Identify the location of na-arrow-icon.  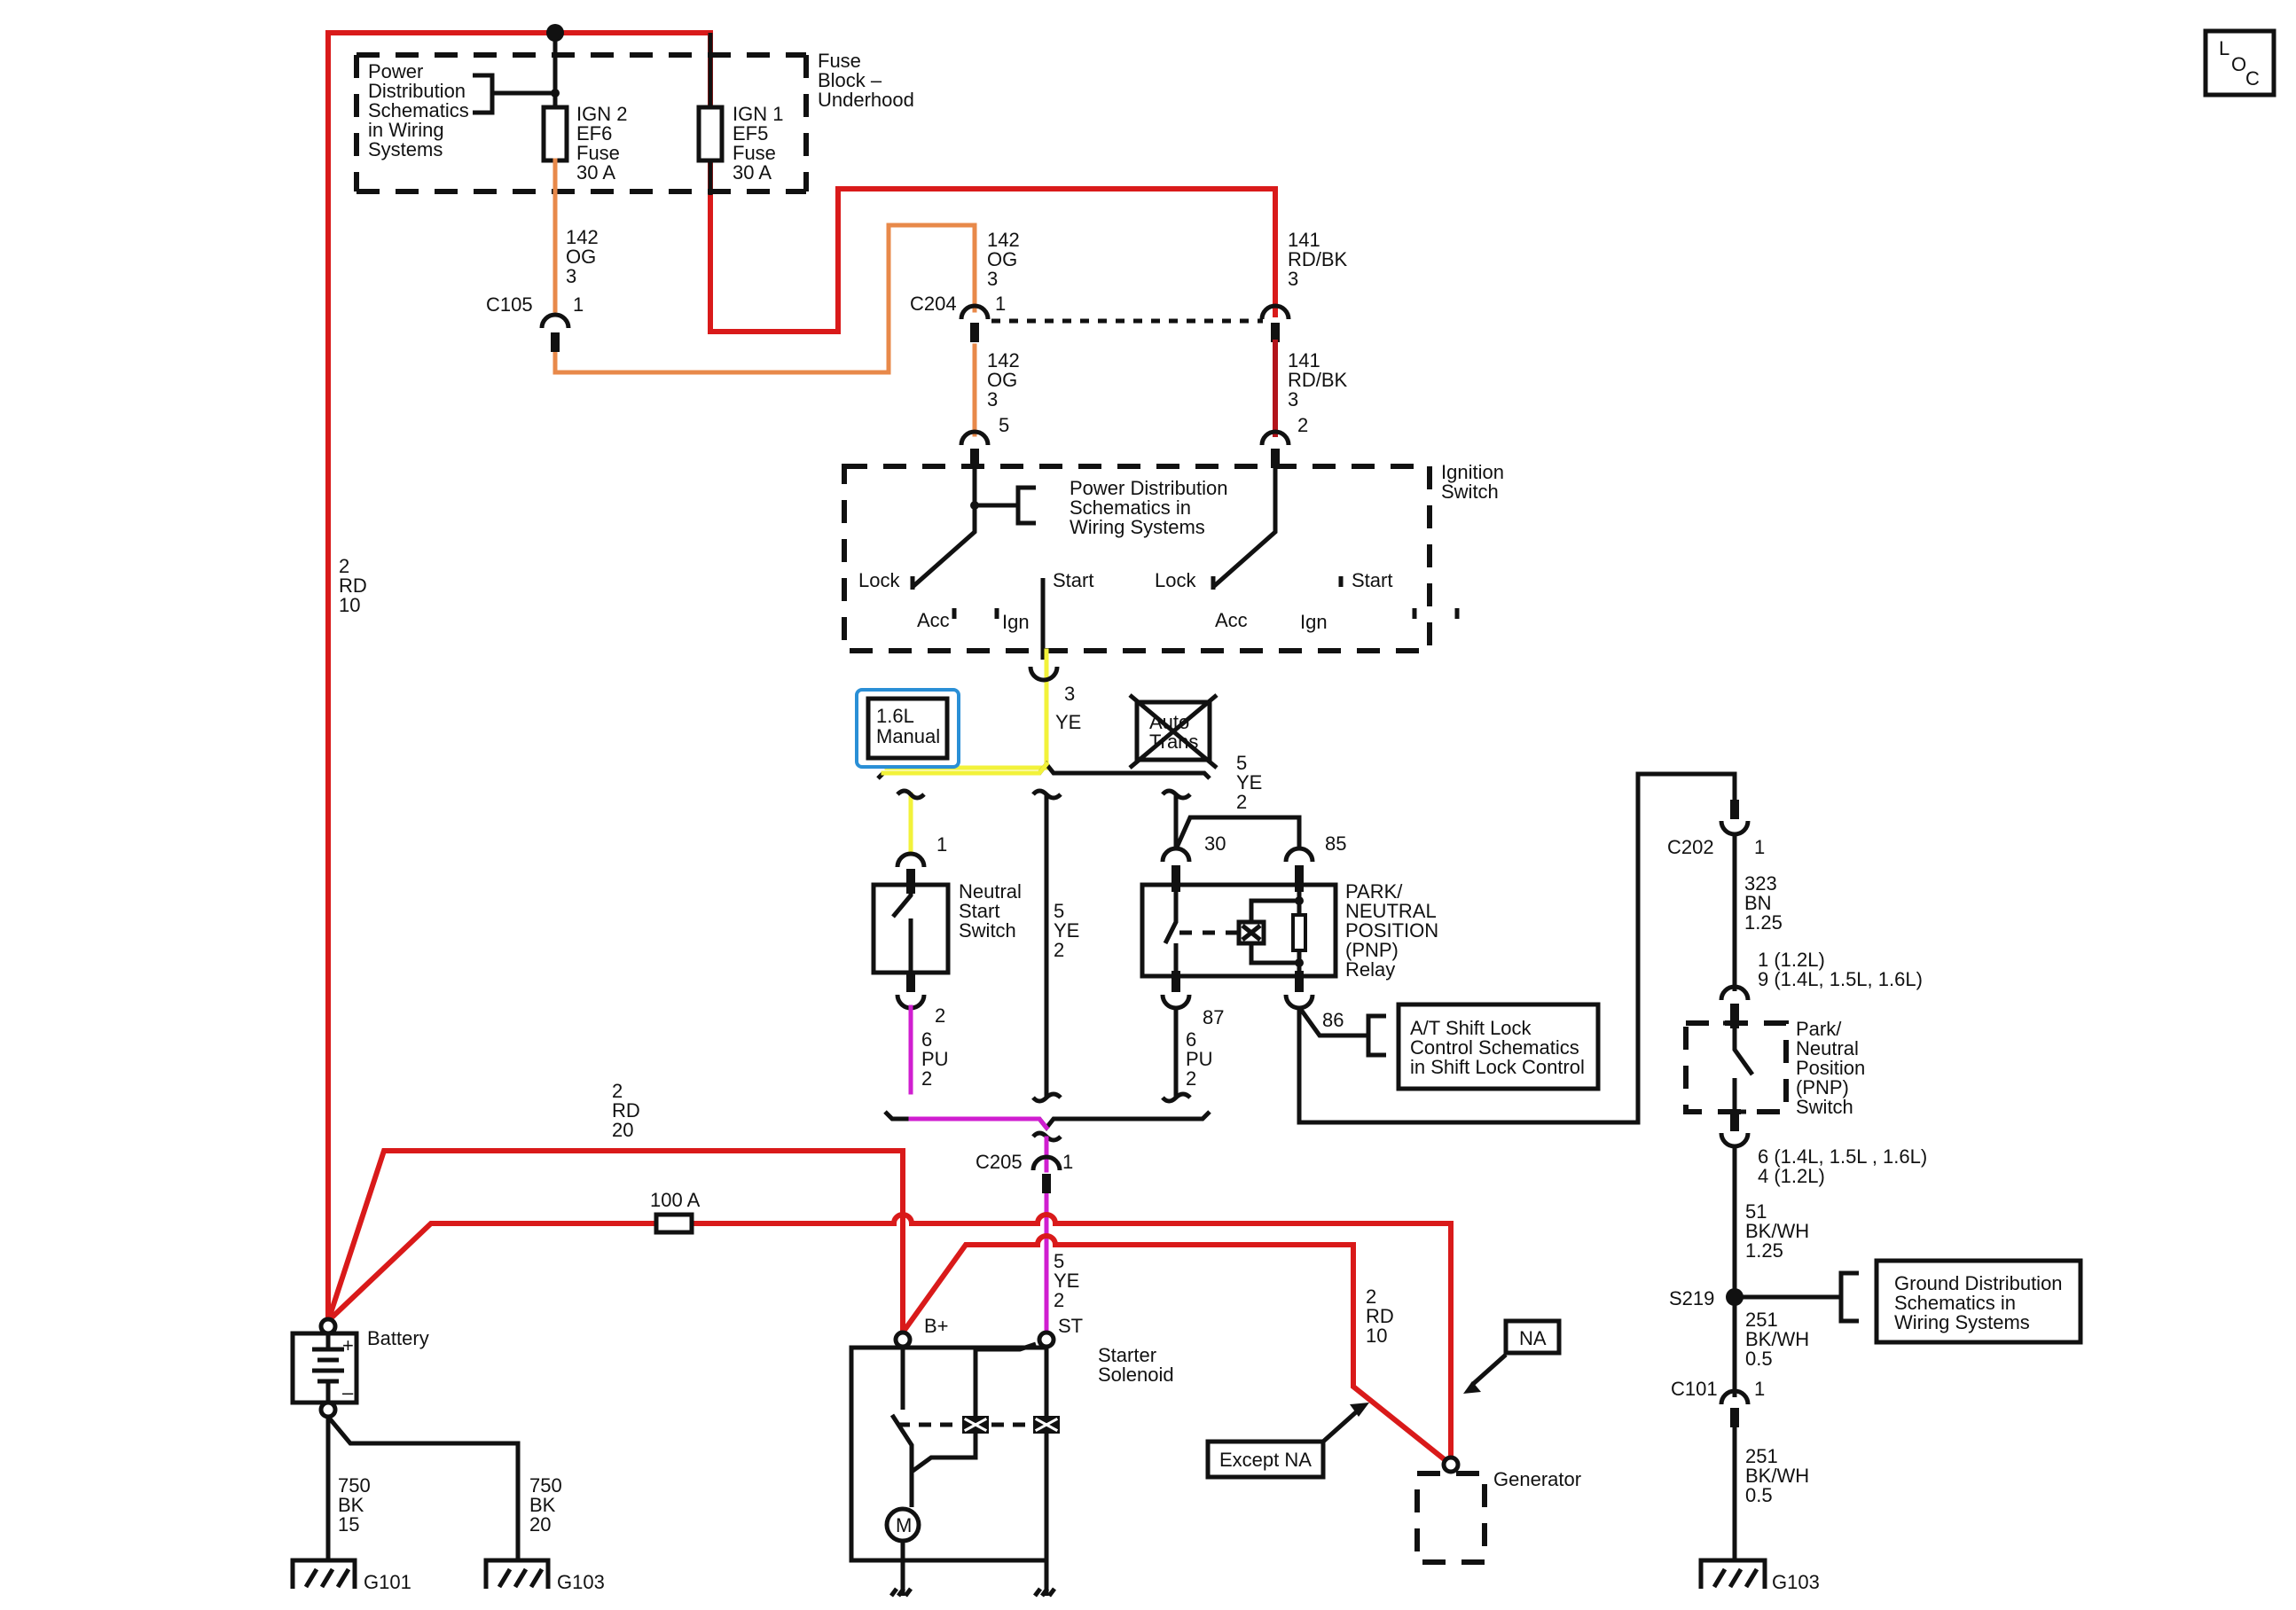
(1489, 1370).